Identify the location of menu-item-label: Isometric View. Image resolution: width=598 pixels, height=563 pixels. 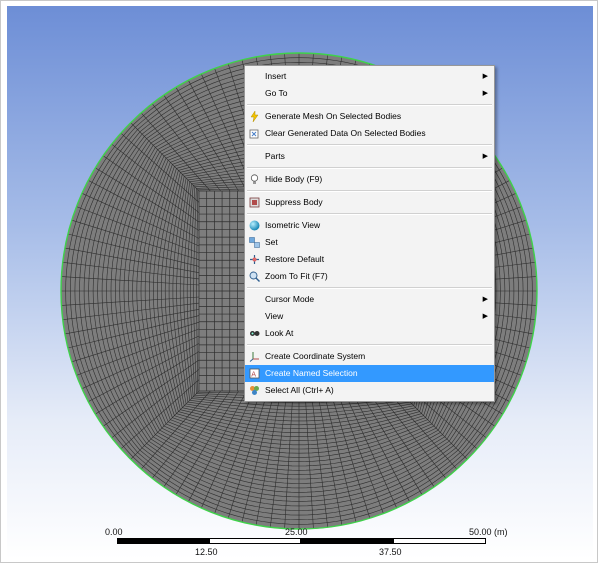
(293, 225).